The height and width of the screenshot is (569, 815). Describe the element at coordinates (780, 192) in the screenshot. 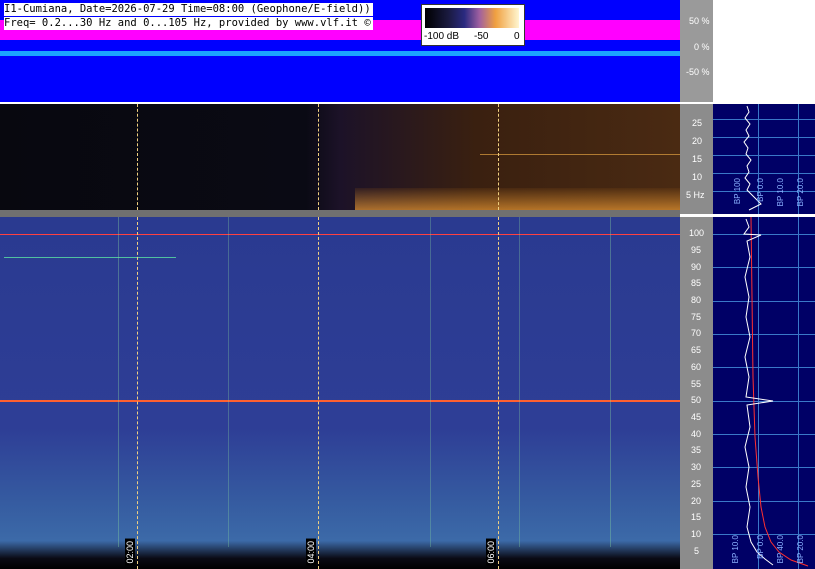

I see `rp-top-label-3: BP 10.0` at that location.